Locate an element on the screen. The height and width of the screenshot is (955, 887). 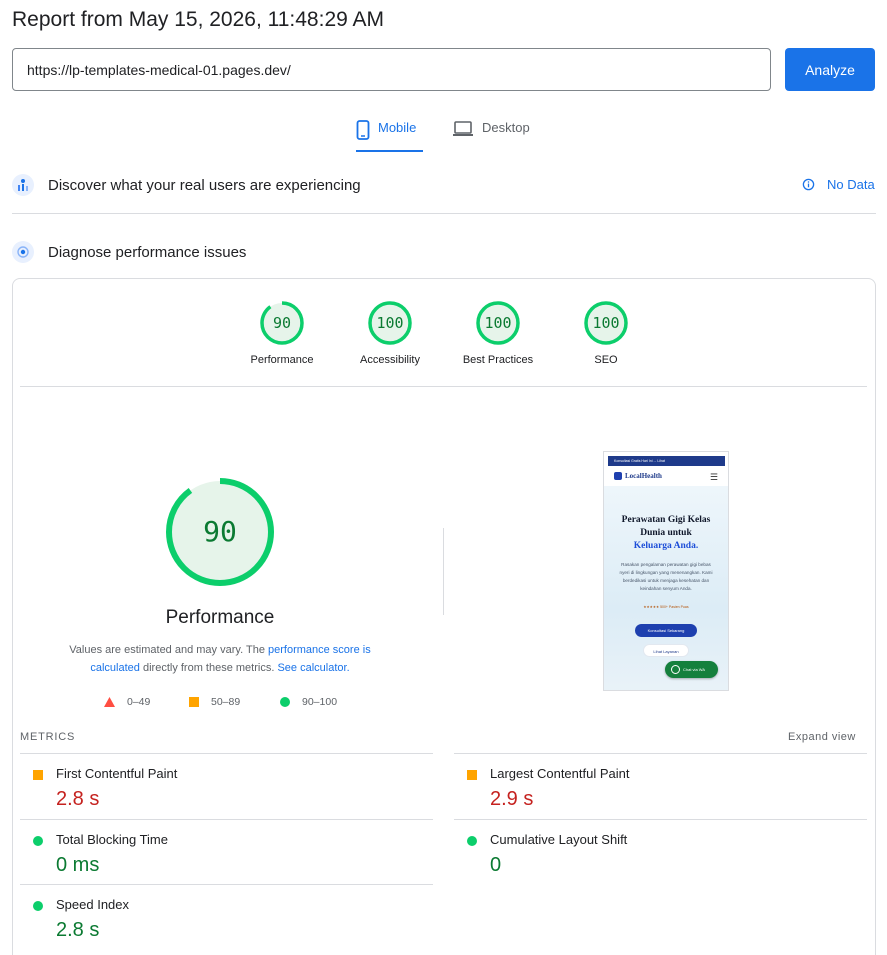
metric-tbt-value: 0 ms is located at coordinates (78, 865).